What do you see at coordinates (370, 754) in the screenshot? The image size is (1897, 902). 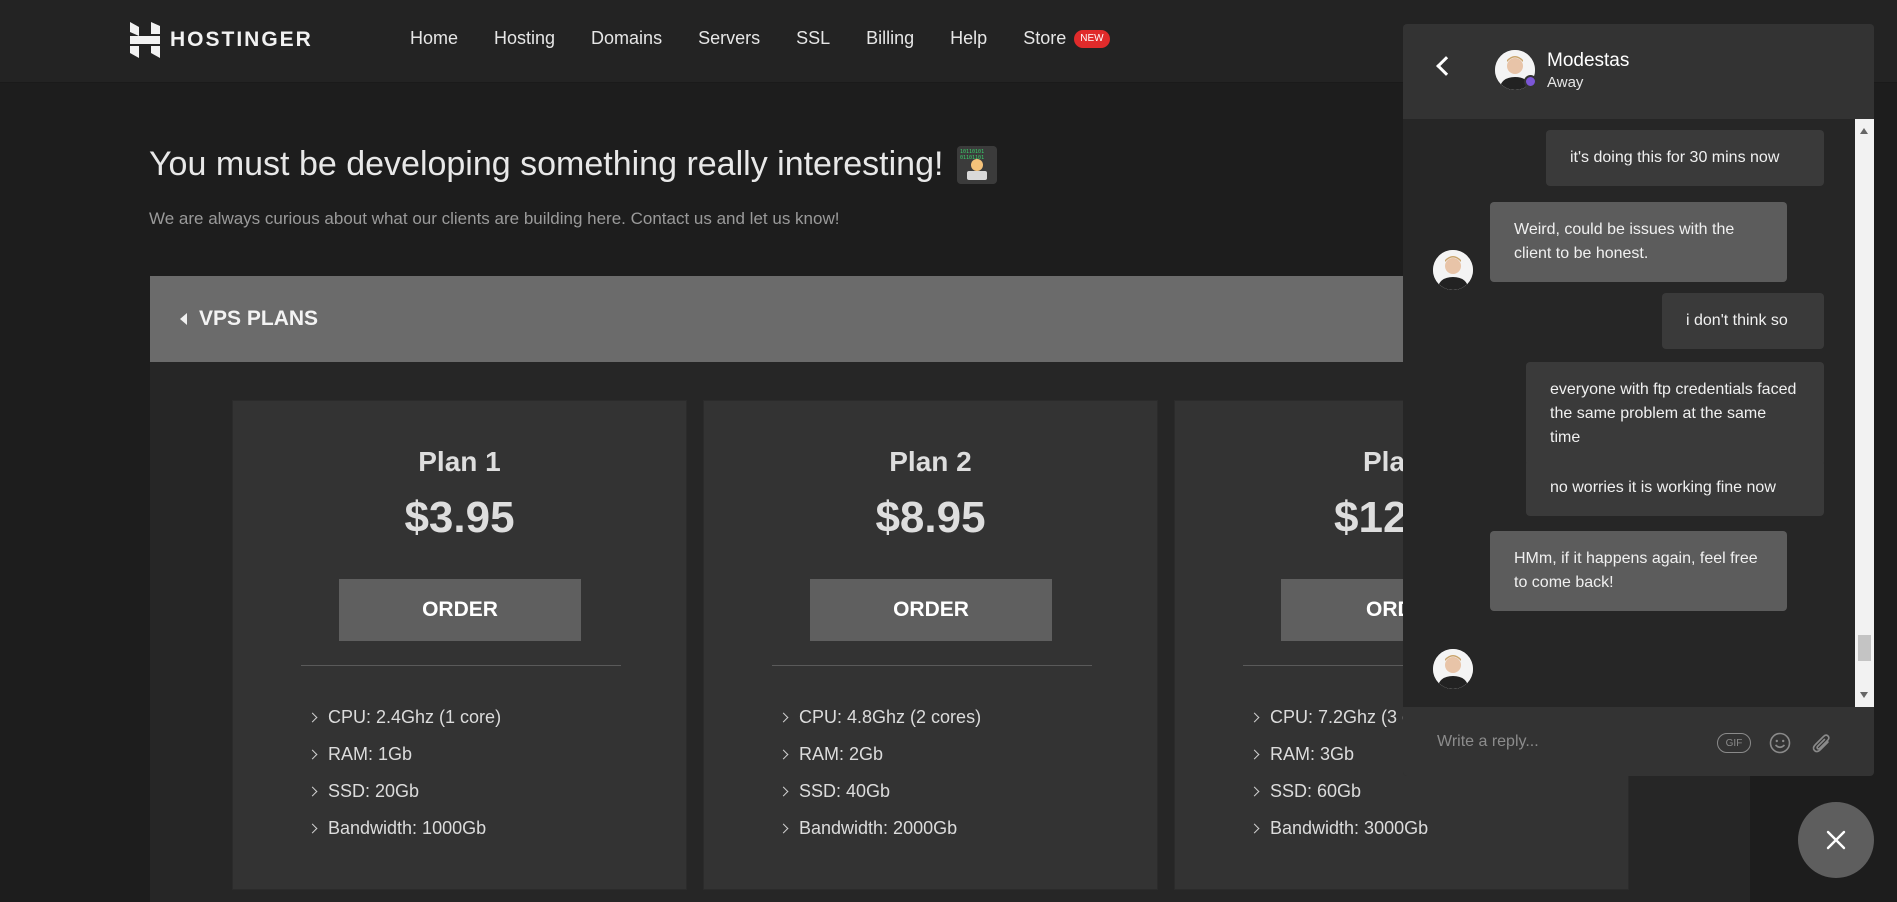 I see `feature-text: RAM: 1Gb` at bounding box center [370, 754].